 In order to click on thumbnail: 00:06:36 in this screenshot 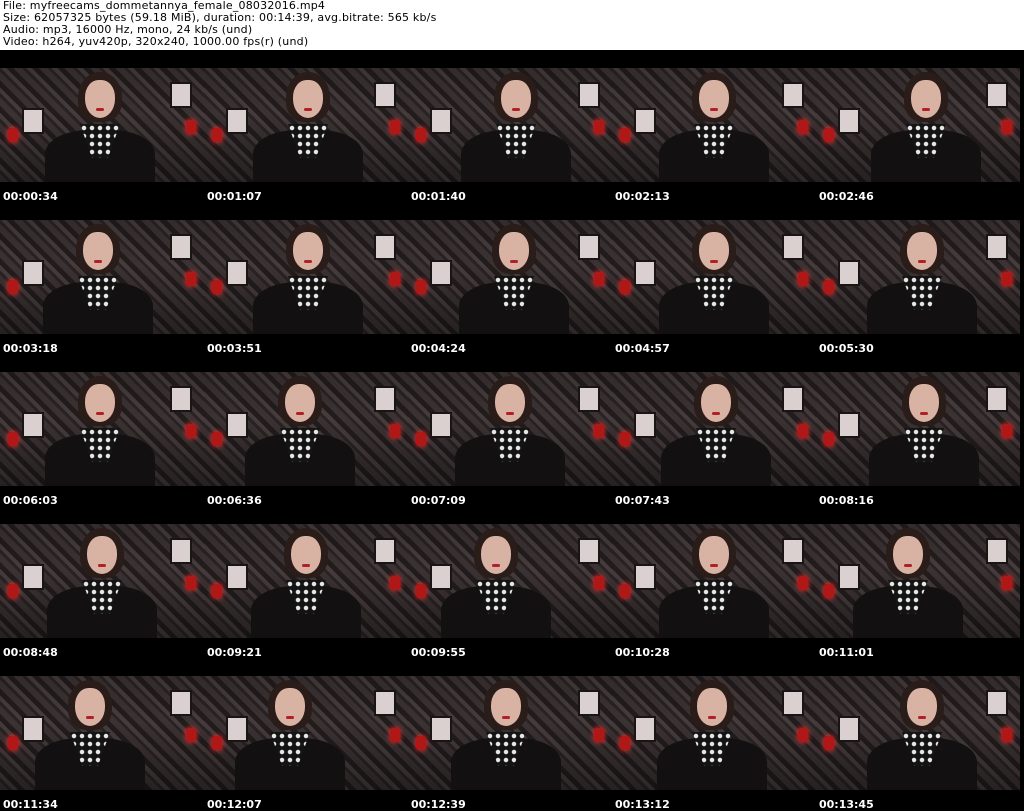, I will do `click(306, 430)`.